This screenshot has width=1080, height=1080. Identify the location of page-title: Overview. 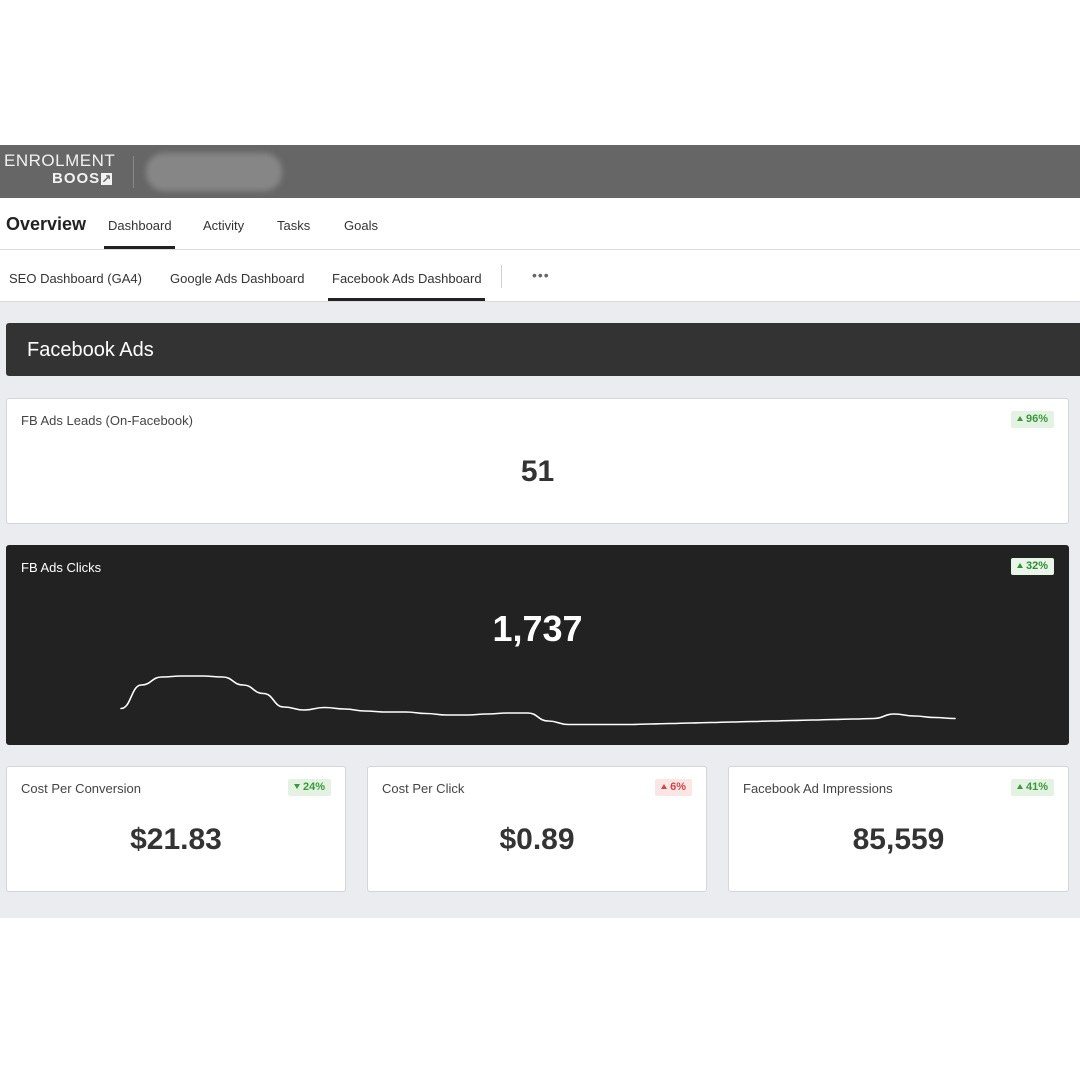
(46, 224).